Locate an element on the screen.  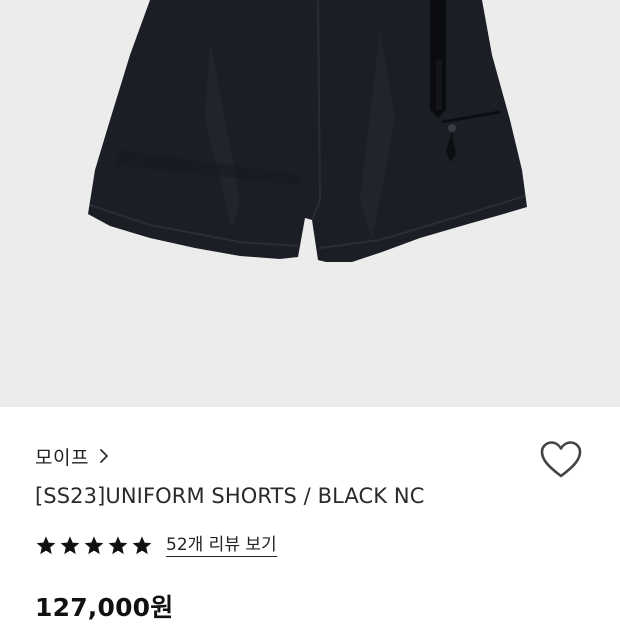
heart-outline-icon is located at coordinates (561, 459).